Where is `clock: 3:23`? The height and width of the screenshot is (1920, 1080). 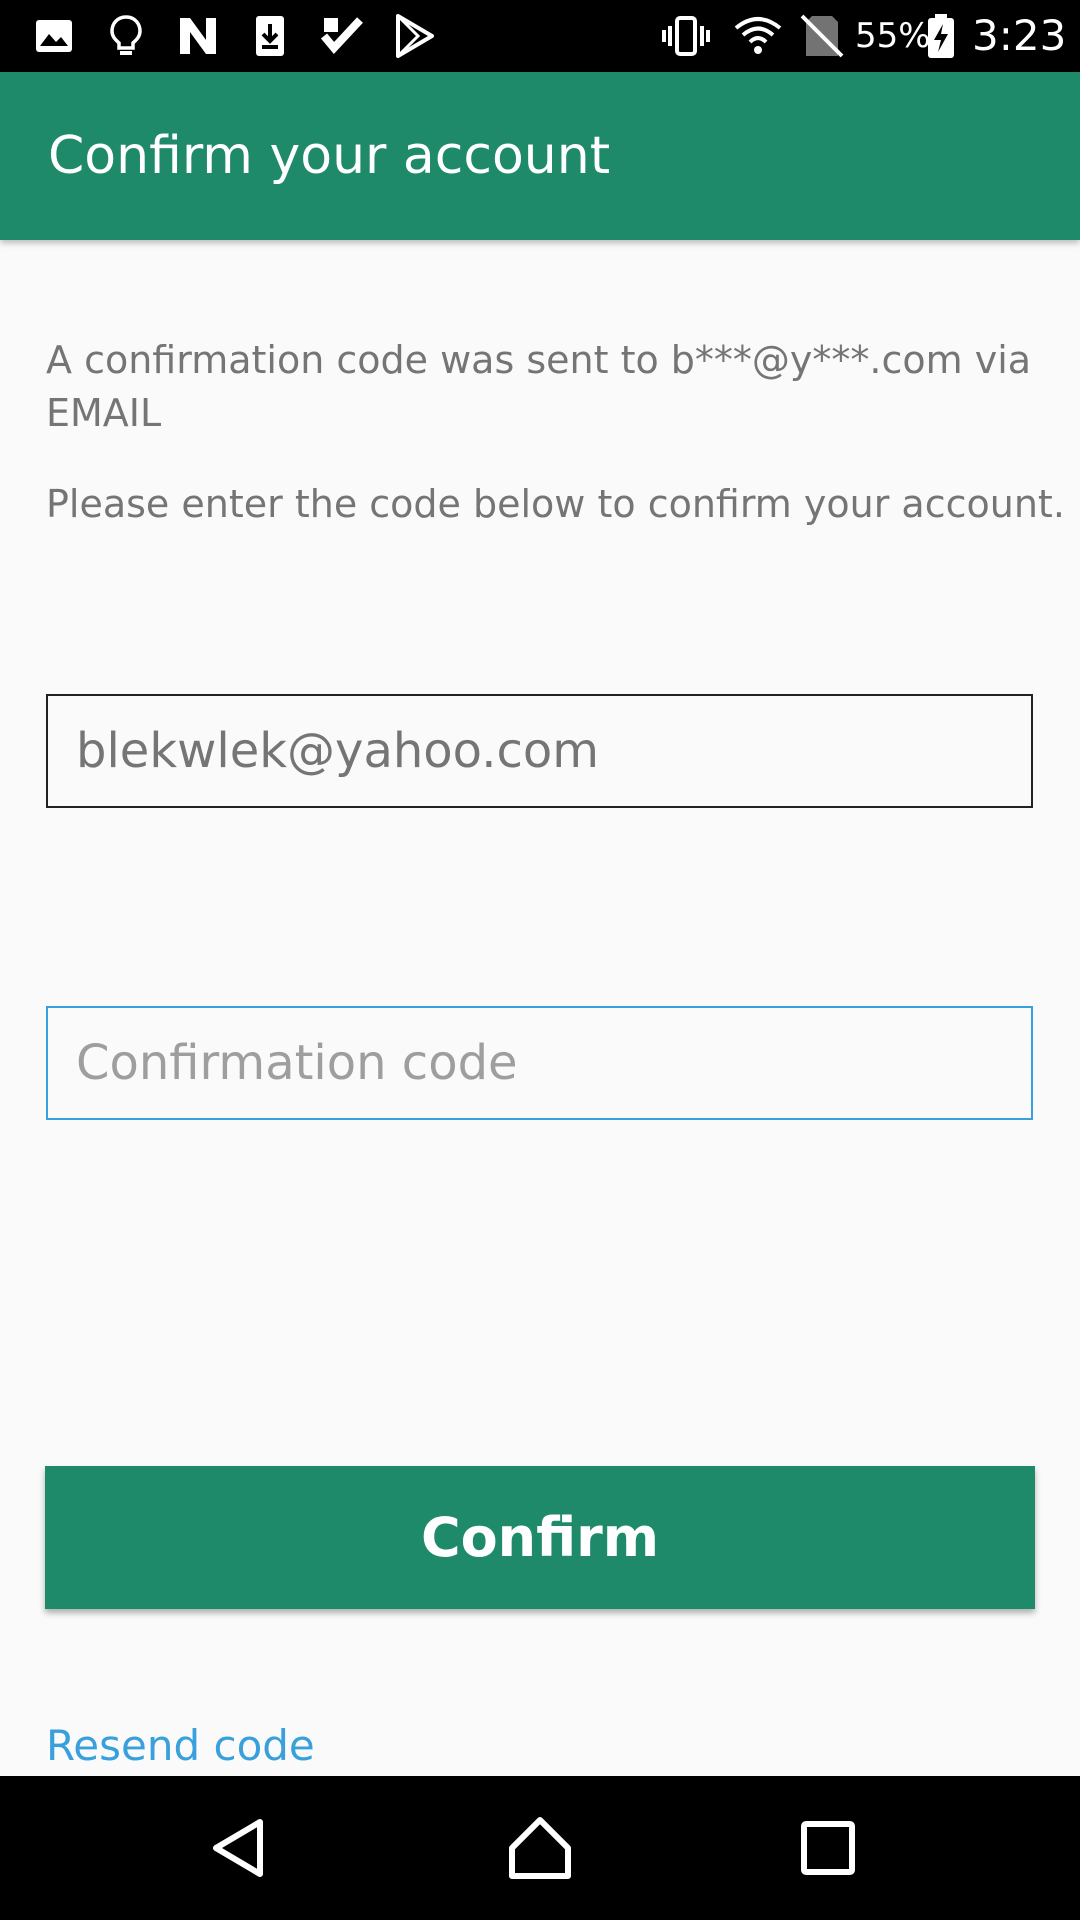 clock: 3:23 is located at coordinates (1019, 35).